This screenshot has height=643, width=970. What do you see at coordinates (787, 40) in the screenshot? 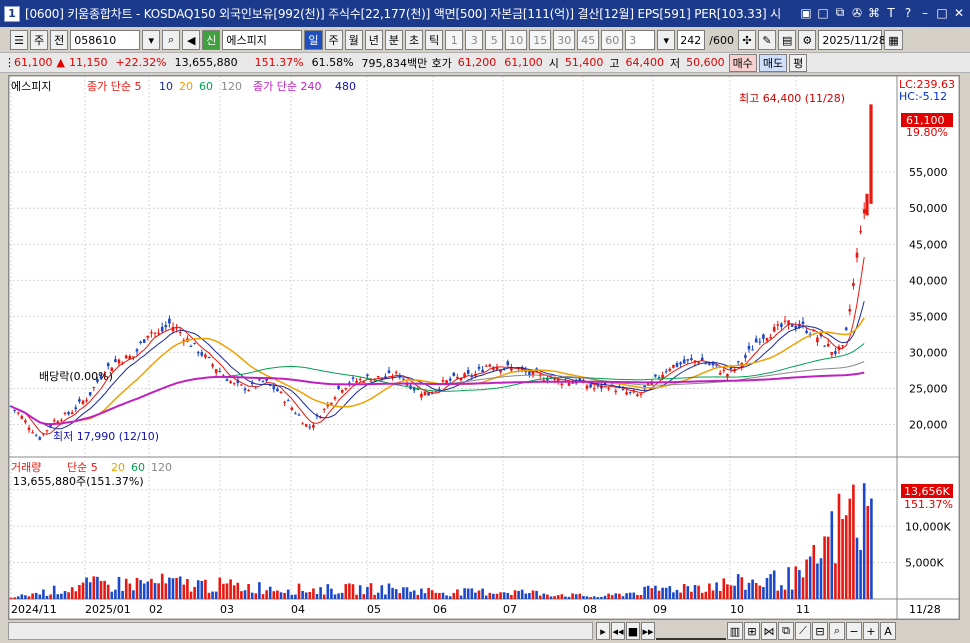
I see `save-icon: ▤` at bounding box center [787, 40].